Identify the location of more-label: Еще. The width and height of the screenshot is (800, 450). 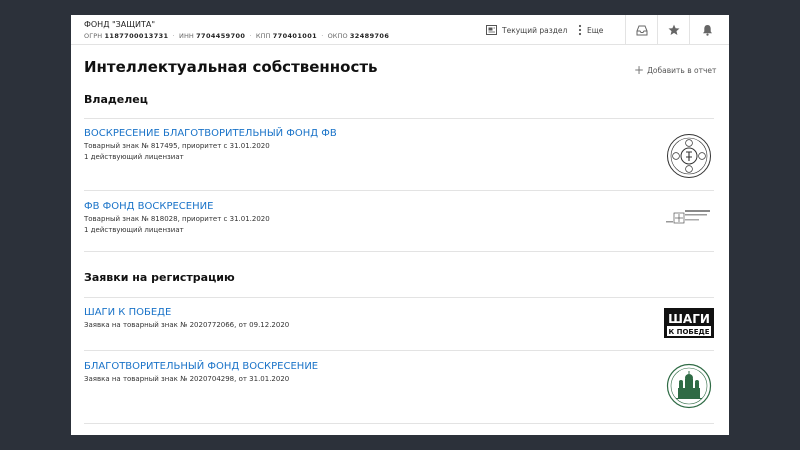
(595, 30).